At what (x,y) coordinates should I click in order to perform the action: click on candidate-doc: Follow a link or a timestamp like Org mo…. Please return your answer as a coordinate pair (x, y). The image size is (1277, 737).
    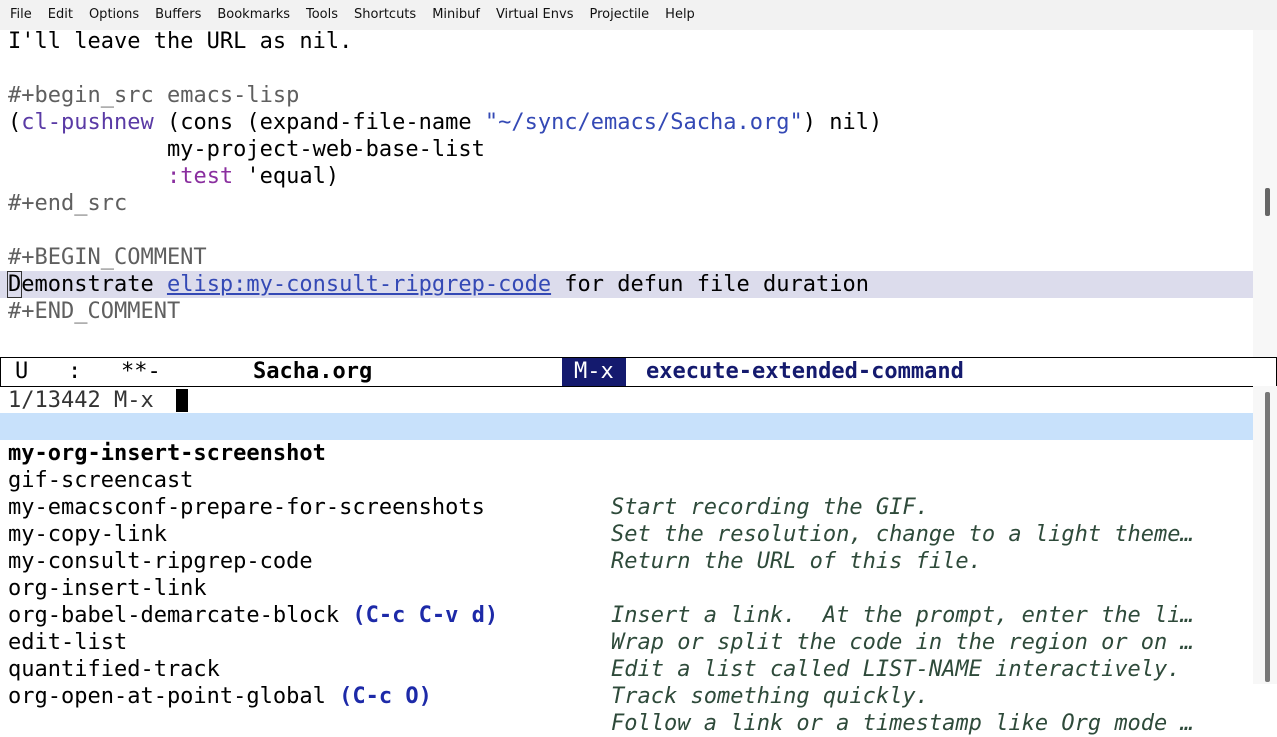
    Looking at the image, I should click on (902, 723).